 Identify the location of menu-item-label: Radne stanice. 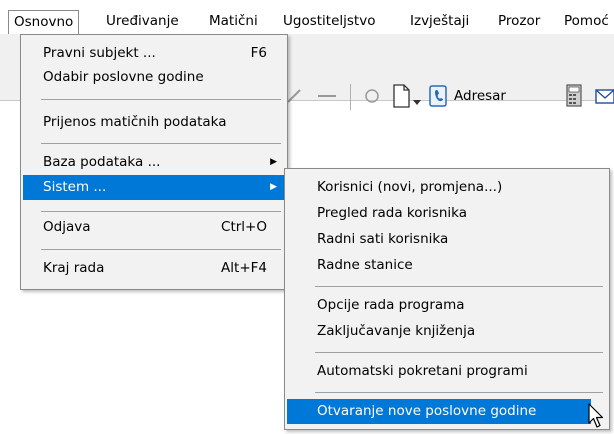
(365, 265).